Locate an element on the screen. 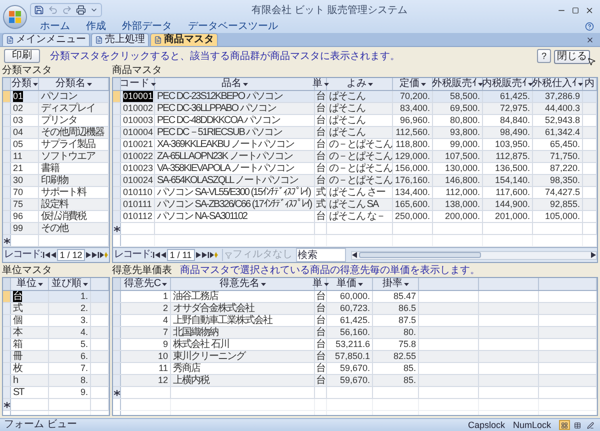  maximize-icon is located at coordinates (575, 10).